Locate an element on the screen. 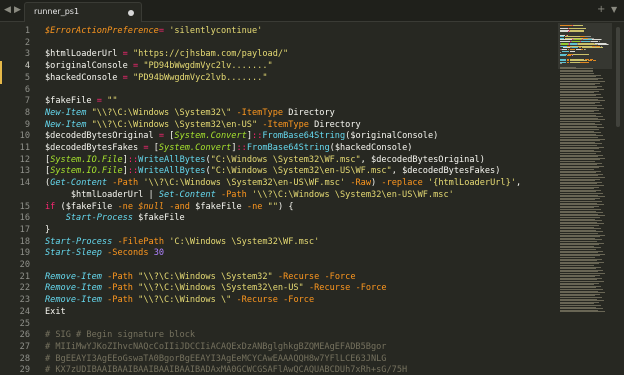 This screenshot has width=624, height=375. code-token: "\\?\C:\Windows \" is located at coordinates (185, 300).